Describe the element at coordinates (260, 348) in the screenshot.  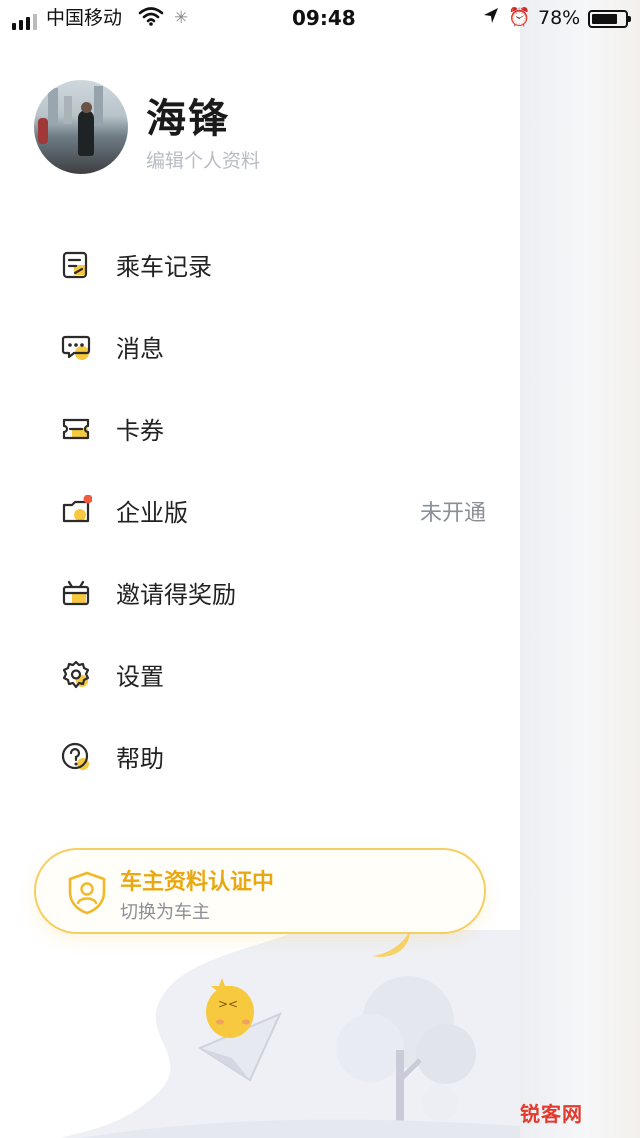
I see `menu-item-messages: 消息` at that location.